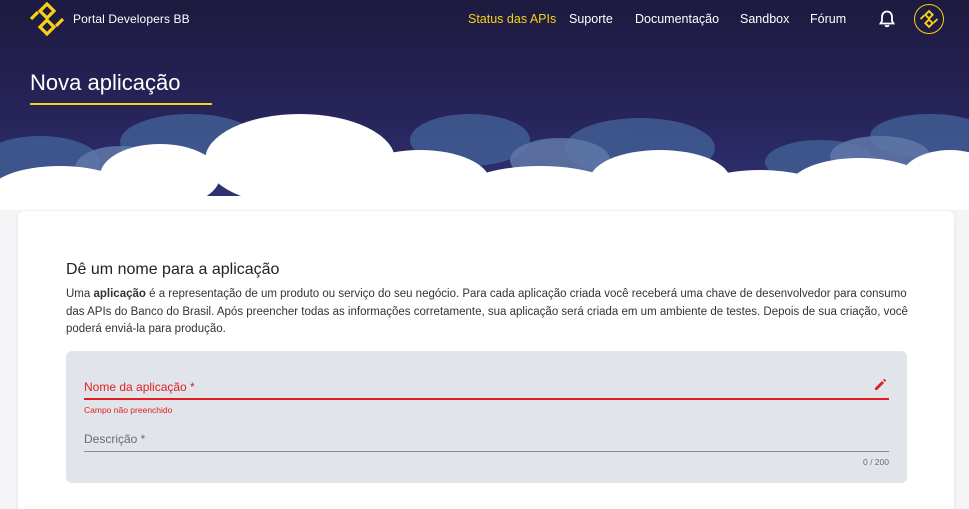 This screenshot has width=969, height=509. What do you see at coordinates (677, 19) in the screenshot?
I see `nav-documentacao: Documentação` at bounding box center [677, 19].